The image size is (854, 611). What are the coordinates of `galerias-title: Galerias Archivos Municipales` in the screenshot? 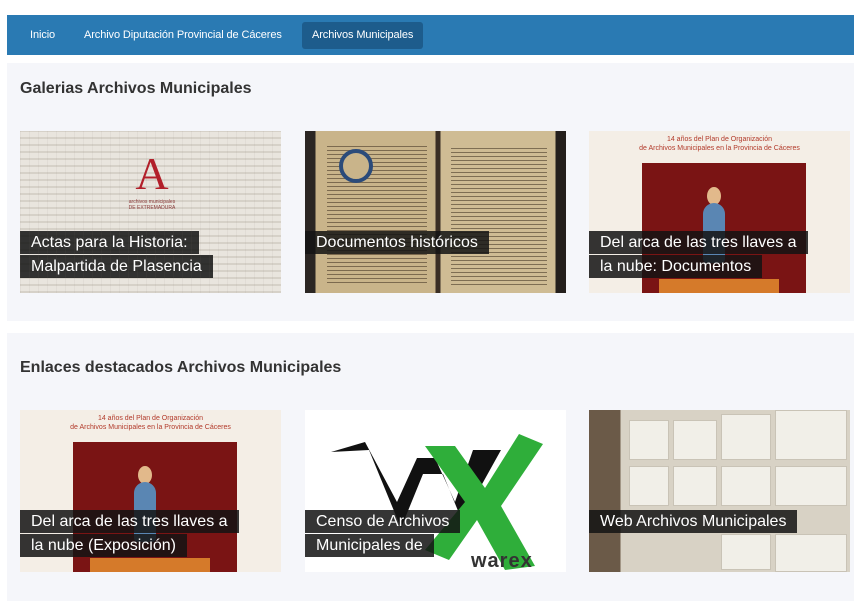 It's located at (136, 88).